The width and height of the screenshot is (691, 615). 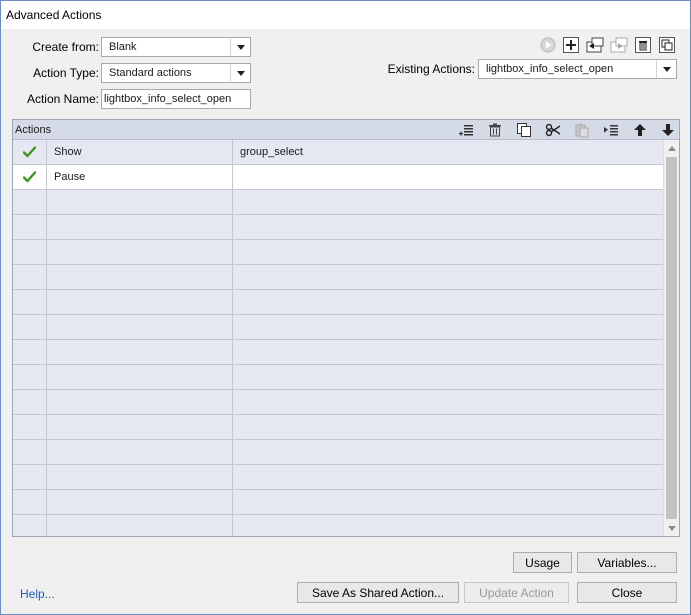 What do you see at coordinates (516, 592) in the screenshot?
I see `update-action-button: Update Action` at bounding box center [516, 592].